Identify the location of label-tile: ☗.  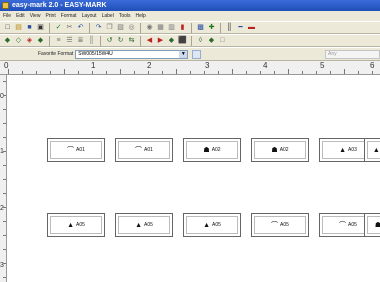
(372, 225).